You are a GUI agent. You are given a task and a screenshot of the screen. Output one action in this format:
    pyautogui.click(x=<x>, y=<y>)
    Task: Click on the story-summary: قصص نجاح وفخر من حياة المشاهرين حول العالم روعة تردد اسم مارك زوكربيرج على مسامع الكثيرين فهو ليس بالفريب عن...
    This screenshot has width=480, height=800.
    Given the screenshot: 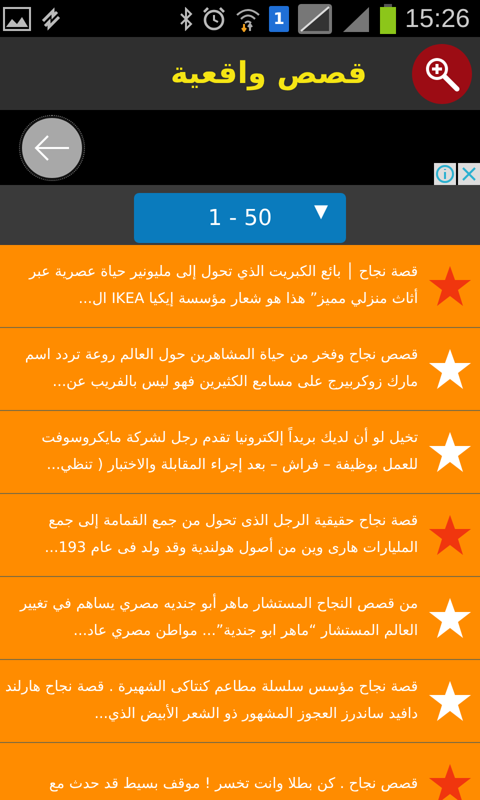 What is the action you would take?
    pyautogui.click(x=221, y=369)
    